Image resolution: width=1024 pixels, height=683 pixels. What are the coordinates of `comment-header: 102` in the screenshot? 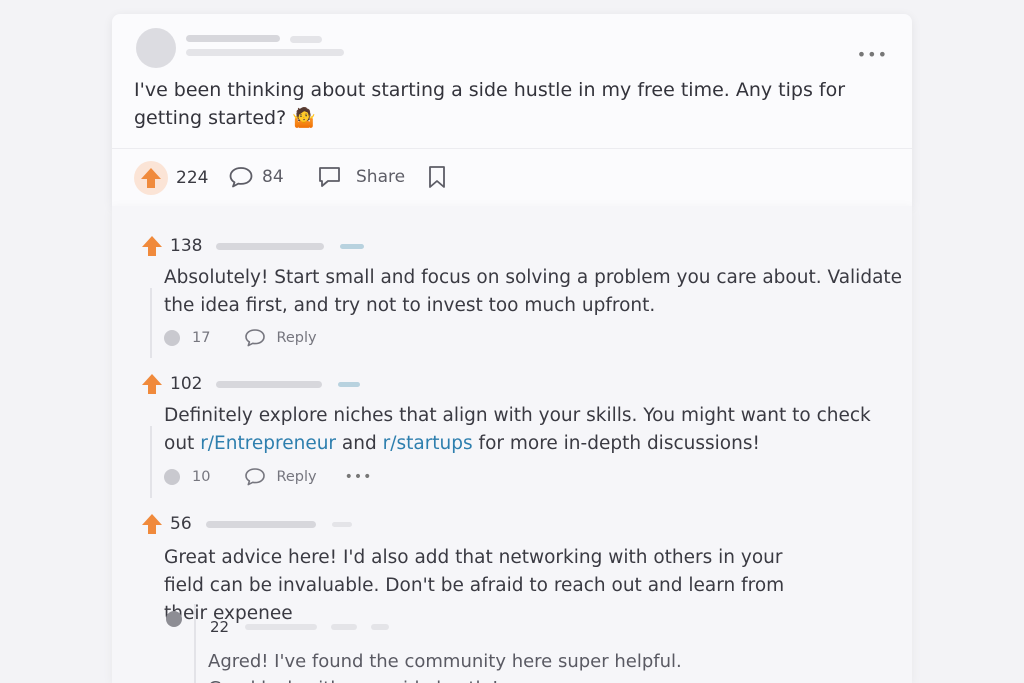 It's located at (250, 384).